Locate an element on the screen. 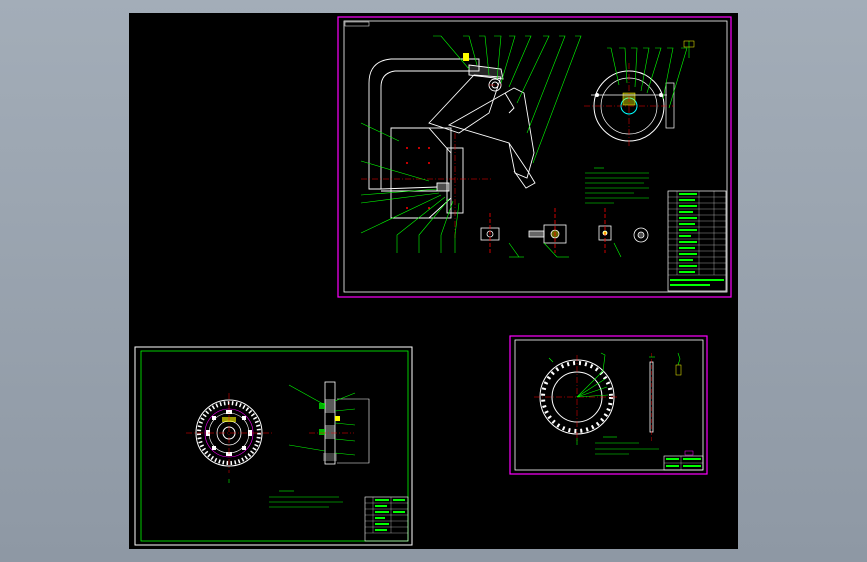 The image size is (867, 562). detail-leaders is located at coordinates (565, 250).